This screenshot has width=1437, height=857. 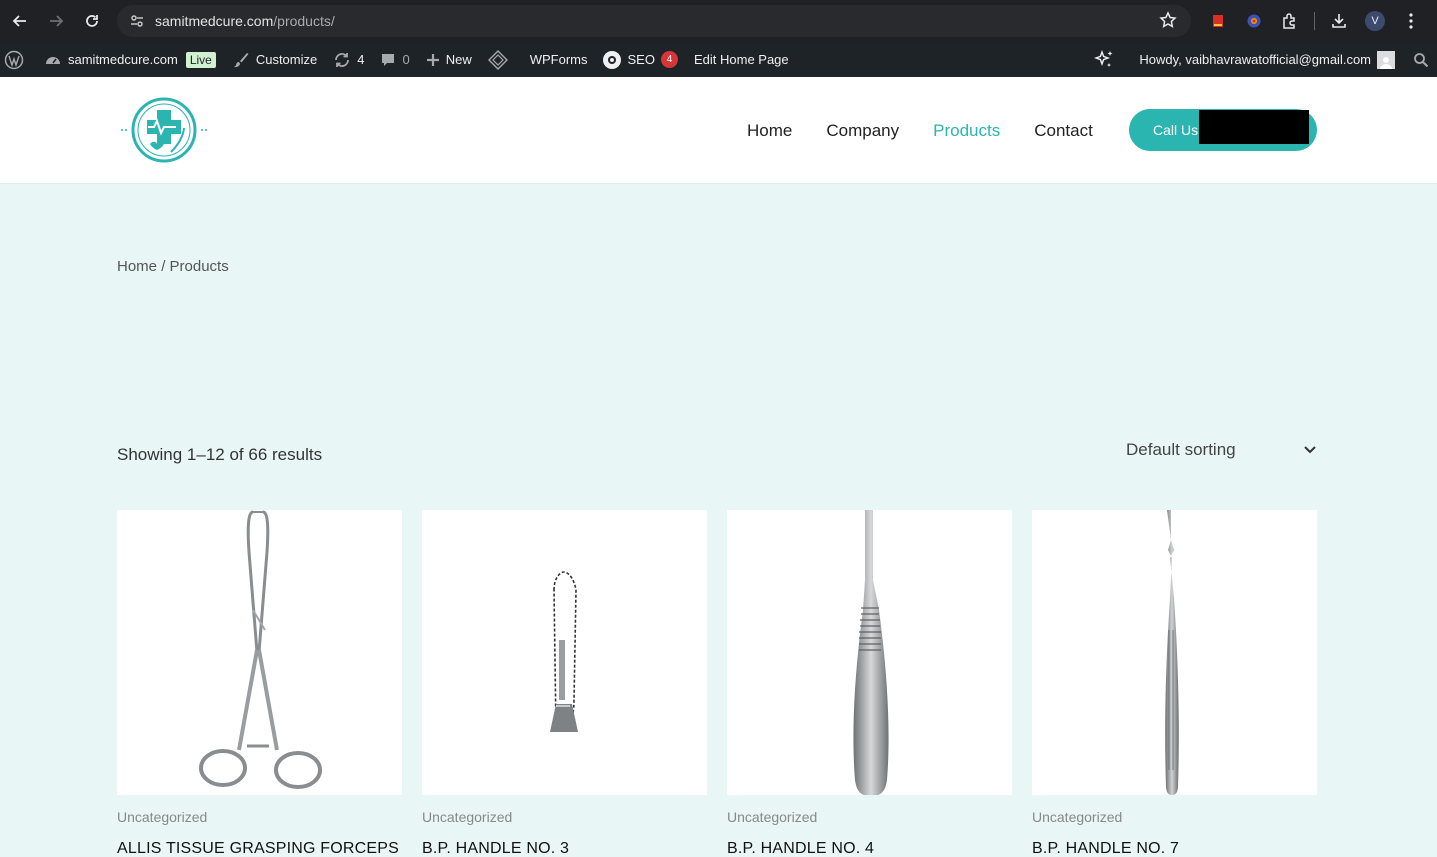 What do you see at coordinates (1254, 21) in the screenshot?
I see `extension-circle-icon` at bounding box center [1254, 21].